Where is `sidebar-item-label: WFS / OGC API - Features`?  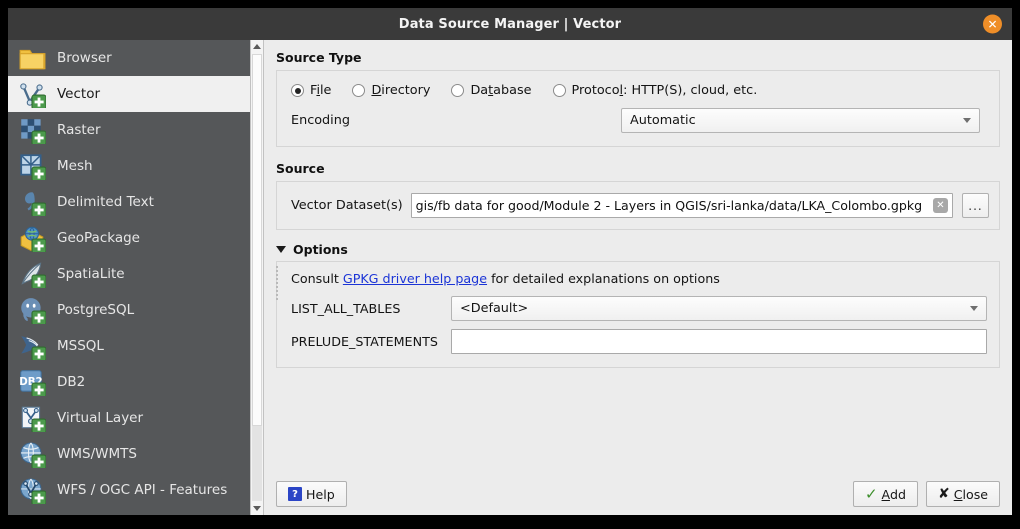 sidebar-item-label: WFS / OGC API - Features is located at coordinates (142, 490).